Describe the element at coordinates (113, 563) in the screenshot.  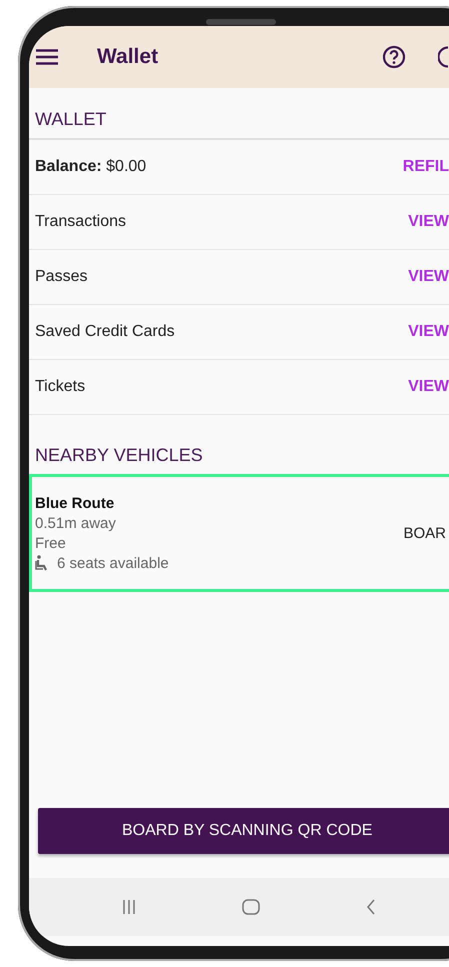
I see `seats-text: 6 seats available` at that location.